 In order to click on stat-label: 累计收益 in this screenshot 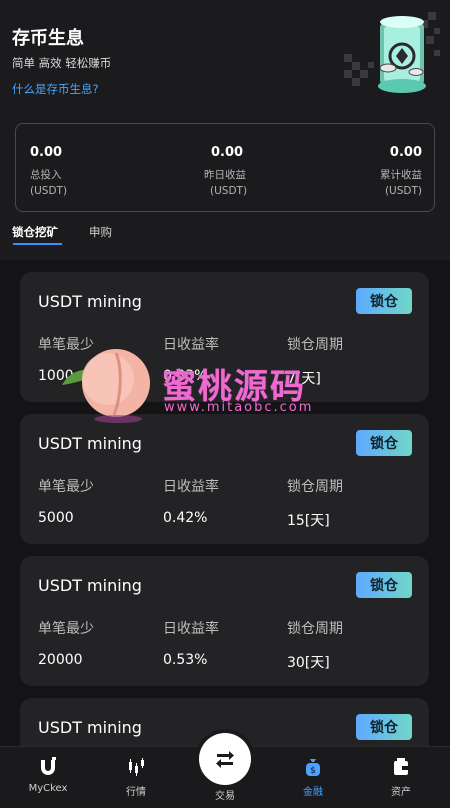, I will do `click(401, 175)`.